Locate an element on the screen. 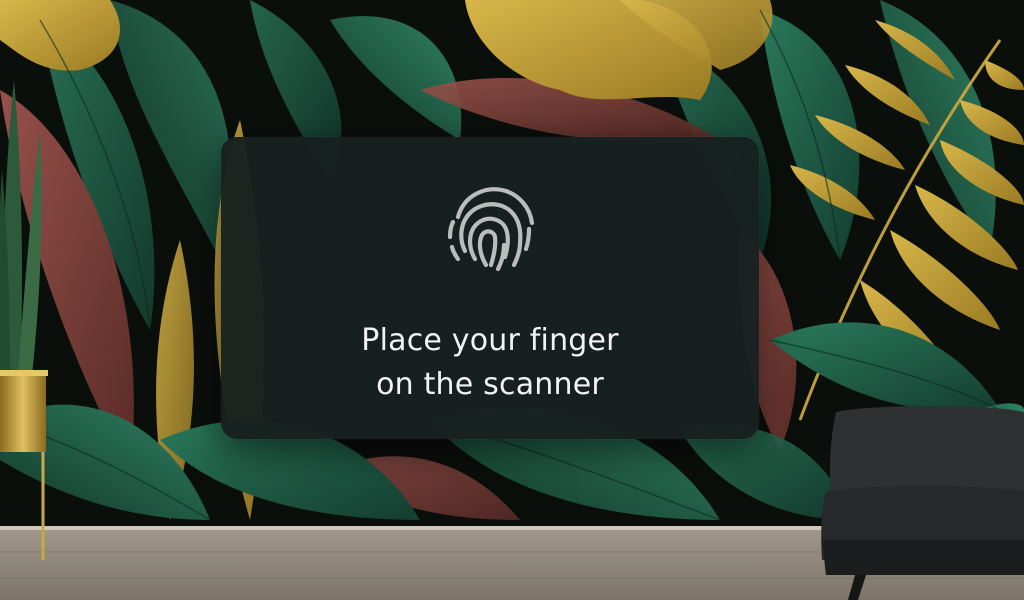 Image resolution: width=1024 pixels, height=600 pixels. fingerprint-instruction: Place your finger on the scanner is located at coordinates (490, 362).